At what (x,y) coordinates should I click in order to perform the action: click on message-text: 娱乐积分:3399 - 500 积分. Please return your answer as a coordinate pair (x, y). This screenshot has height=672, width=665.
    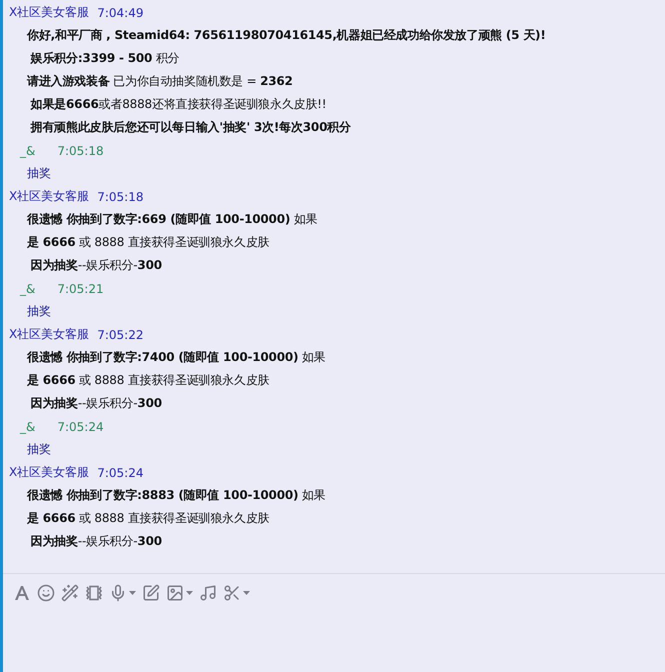
    Looking at the image, I should click on (104, 58).